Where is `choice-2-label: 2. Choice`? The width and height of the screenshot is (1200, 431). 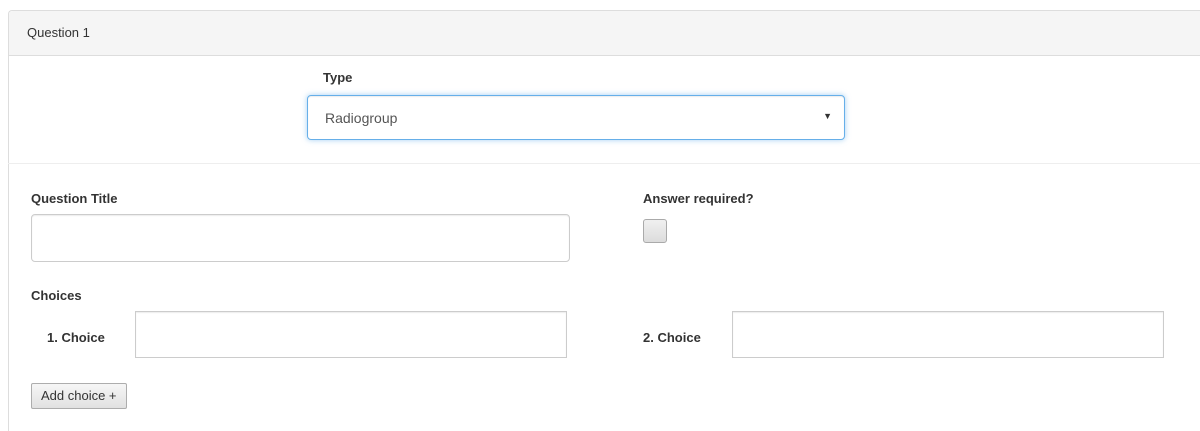 choice-2-label: 2. Choice is located at coordinates (672, 337).